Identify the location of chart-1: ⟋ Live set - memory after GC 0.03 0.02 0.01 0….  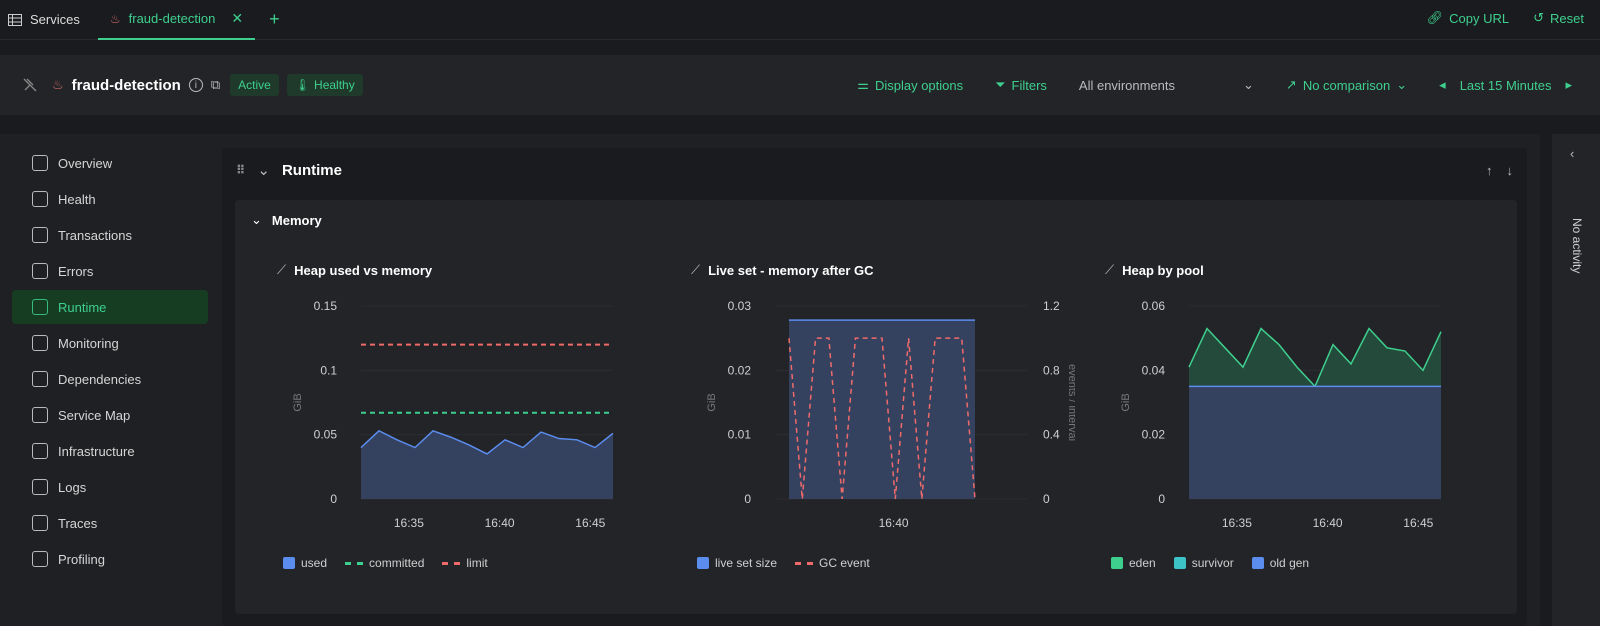
(870, 423).